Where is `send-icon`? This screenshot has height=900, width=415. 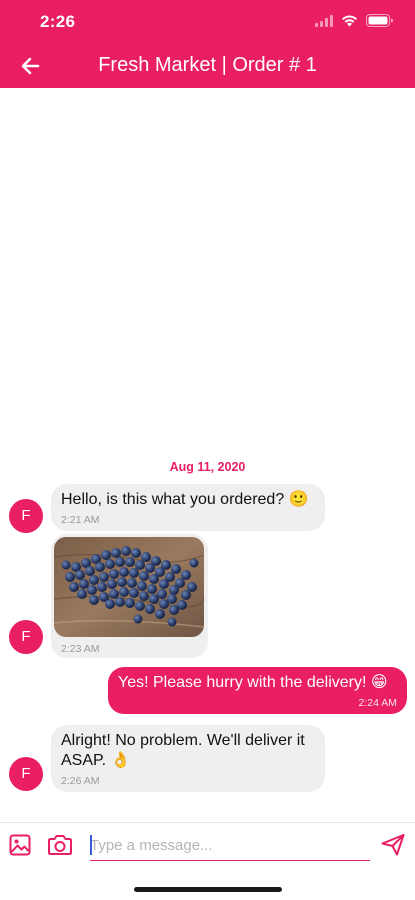 send-icon is located at coordinates (393, 845).